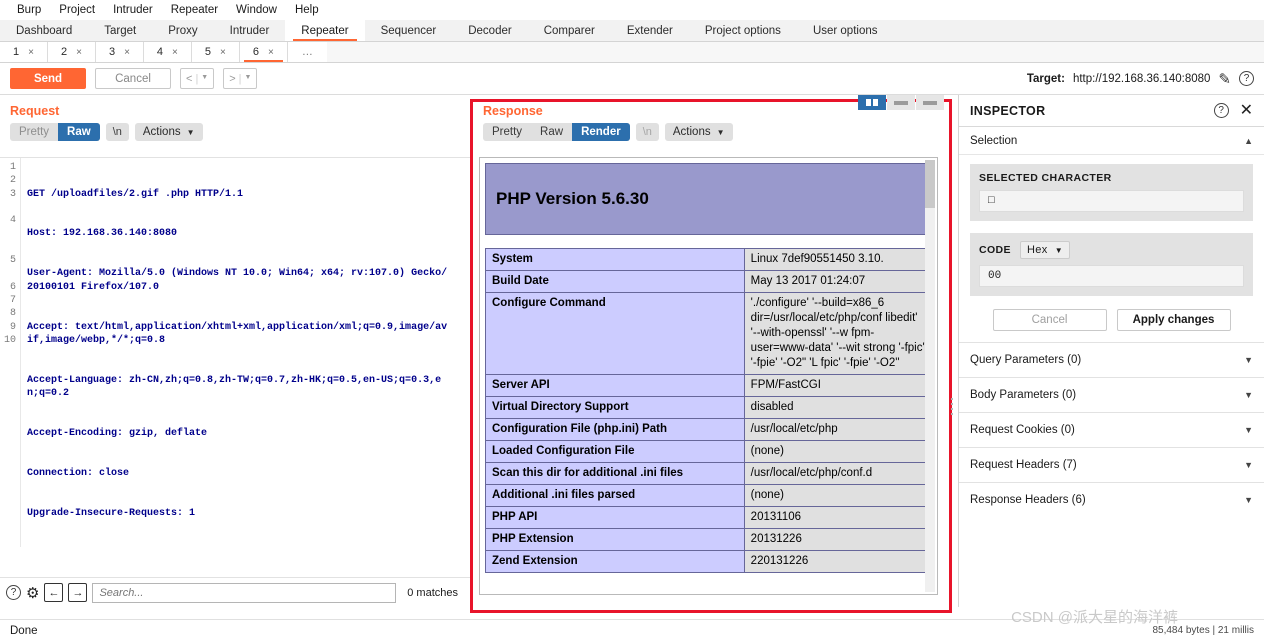 The width and height of the screenshot is (1264, 641). I want to click on gear-icon: ⚙, so click(32, 593).